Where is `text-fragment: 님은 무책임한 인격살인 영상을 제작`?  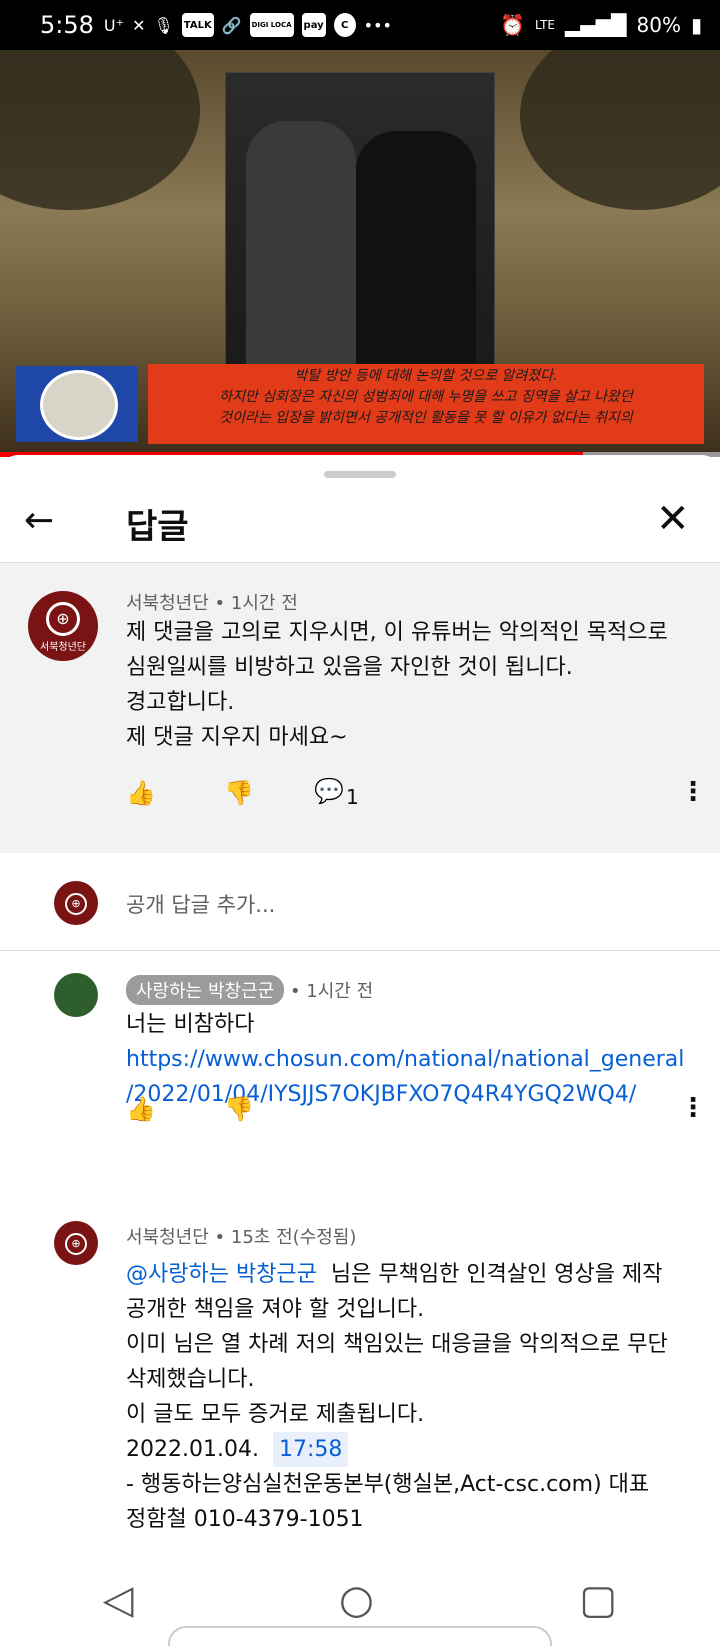 text-fragment: 님은 무책임한 인격살인 영상을 제작 is located at coordinates (496, 1274).